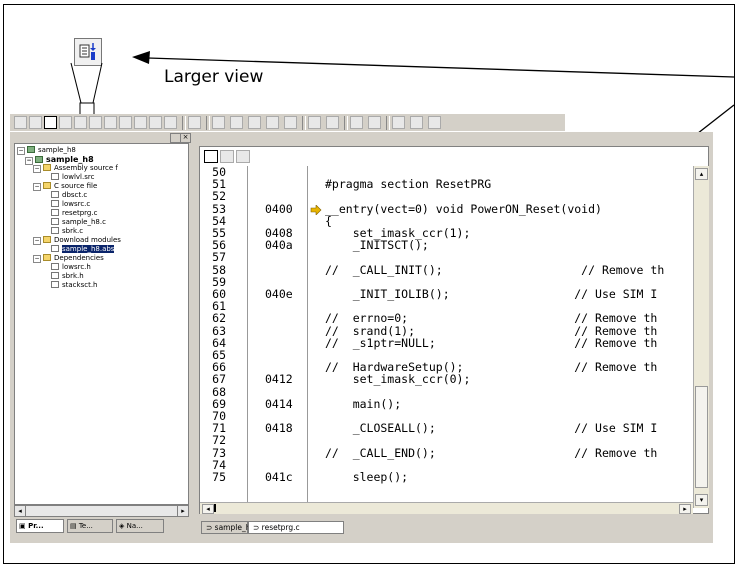 This screenshot has width=739, height=567. I want to click on tree-item-label: resetprg.c, so click(80, 213).